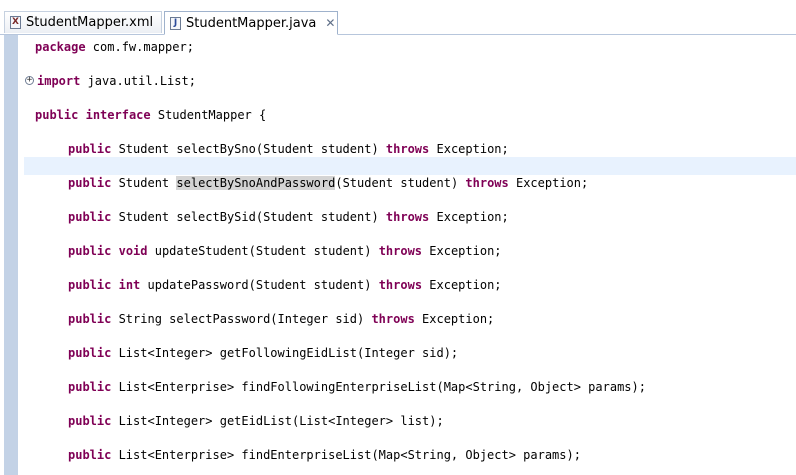 This screenshot has height=475, width=796. Describe the element at coordinates (256, 183) in the screenshot. I see `occurrence-highlight: selectBySnoAndPassword` at that location.